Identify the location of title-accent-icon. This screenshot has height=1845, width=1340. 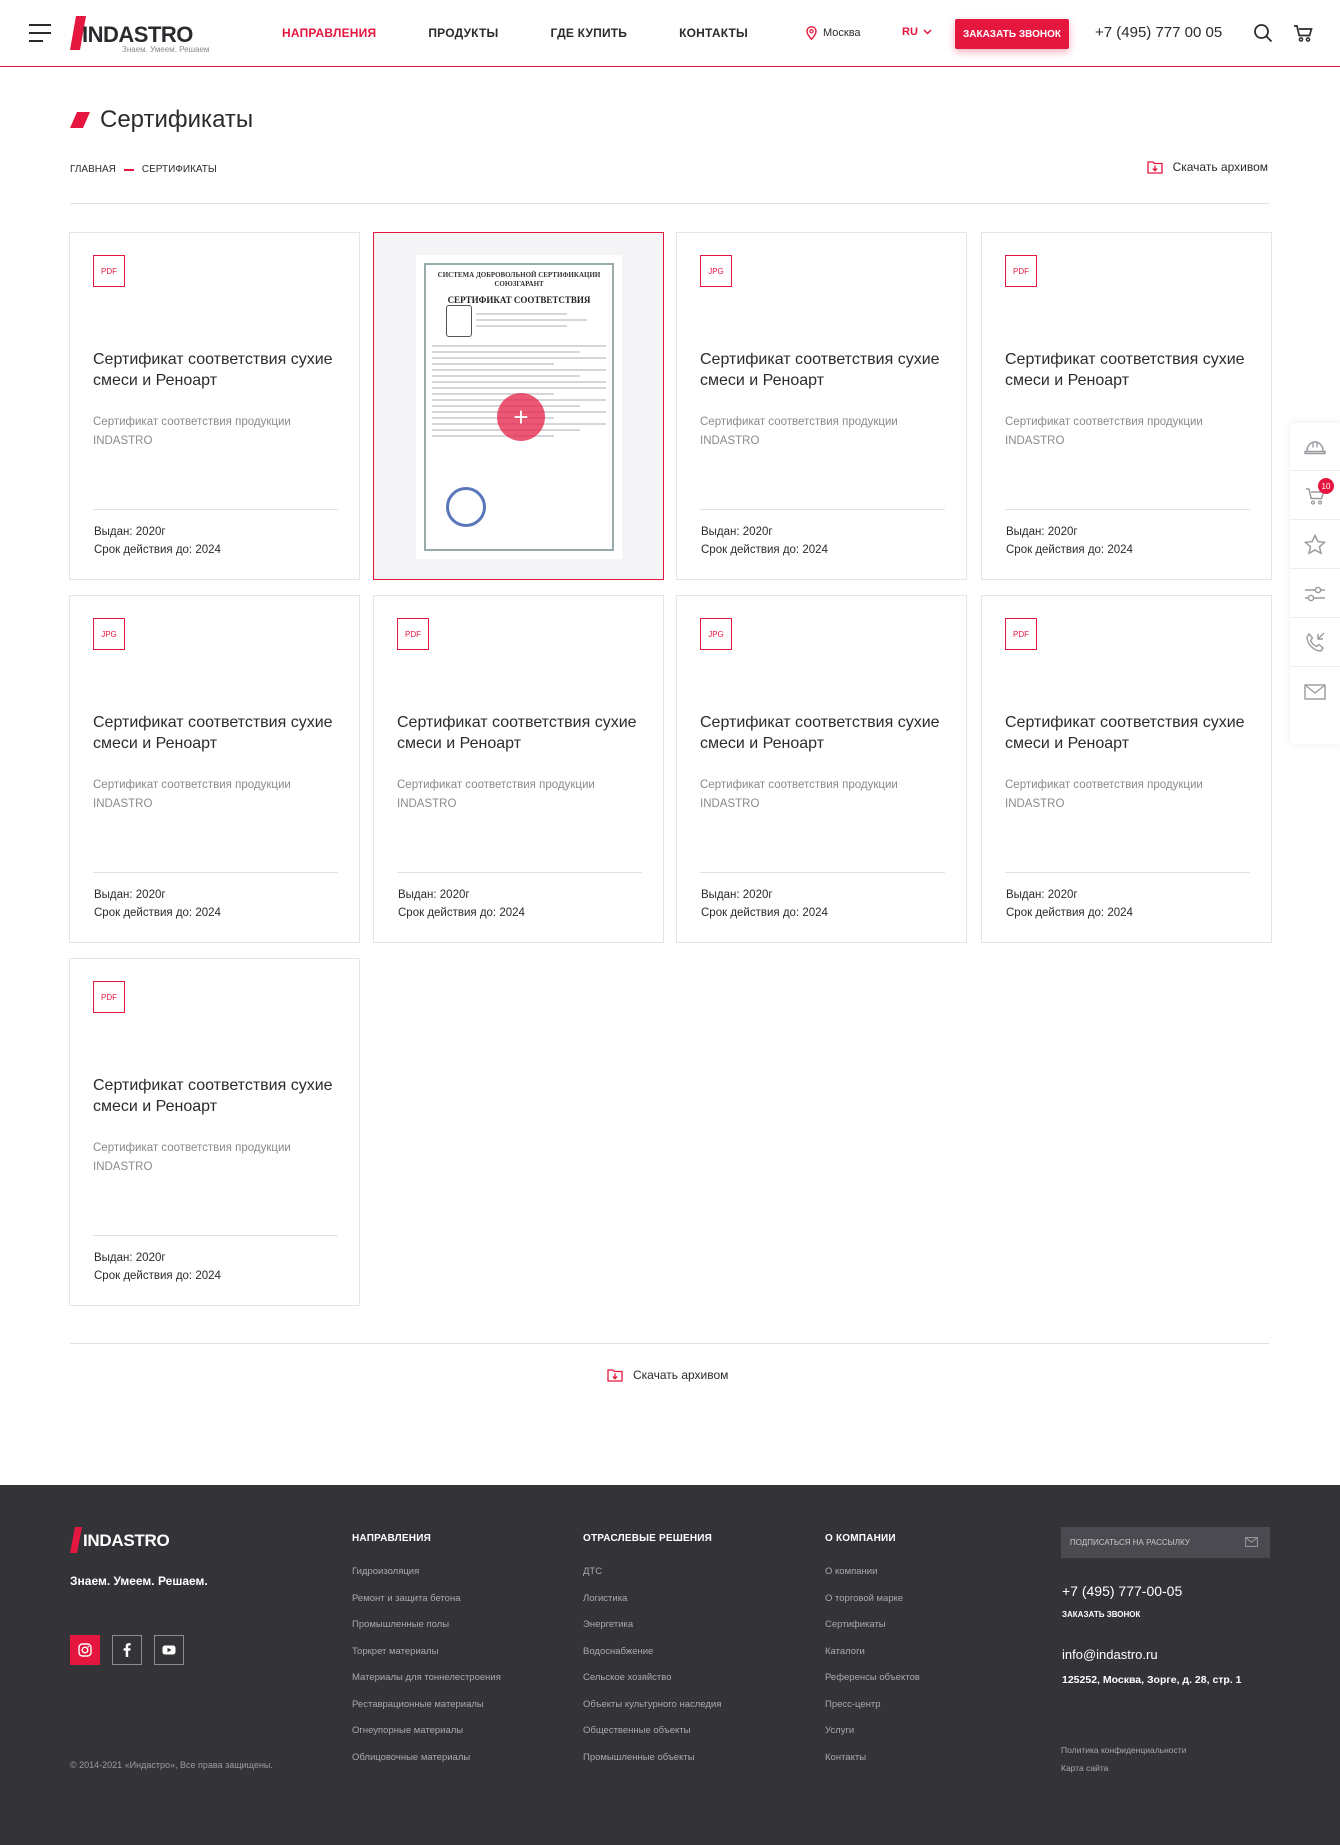
(80, 120).